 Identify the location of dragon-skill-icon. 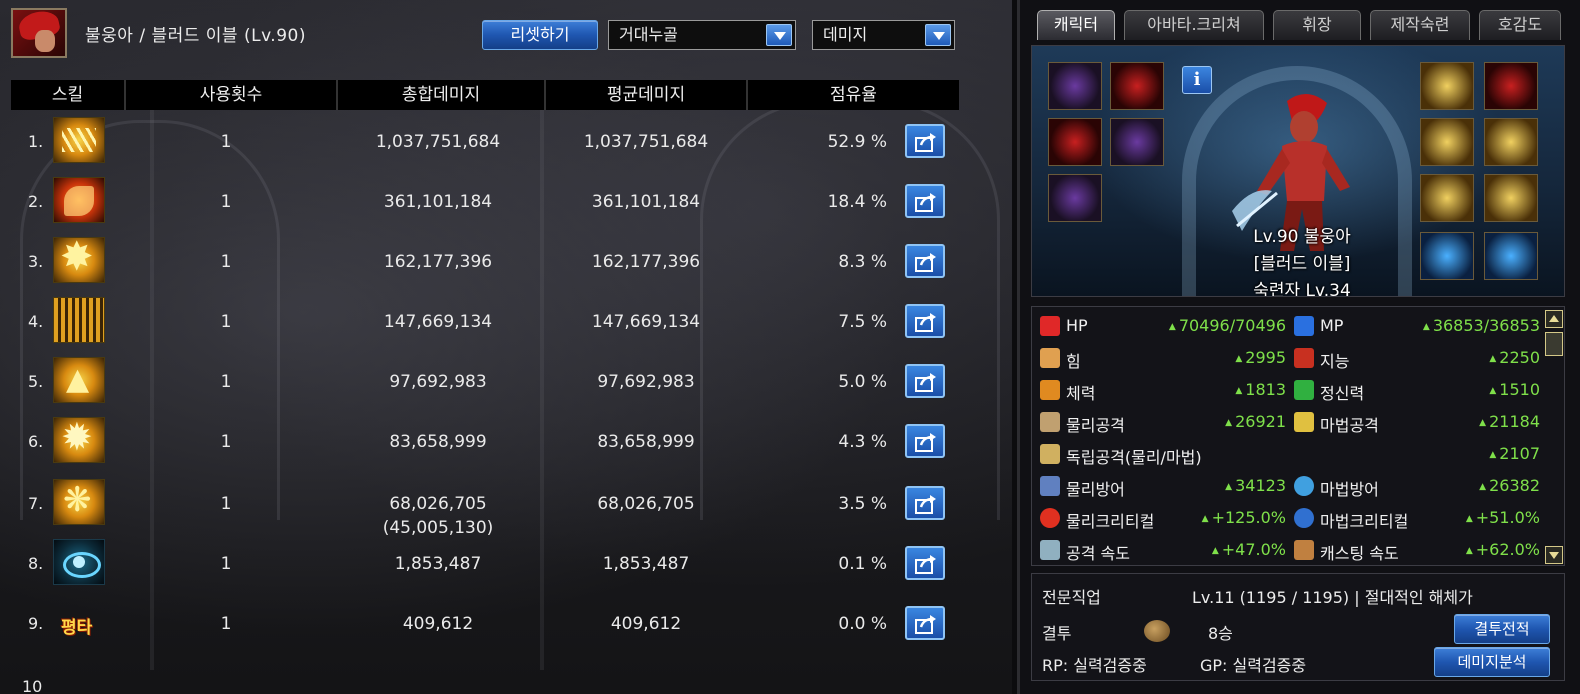
(79, 200).